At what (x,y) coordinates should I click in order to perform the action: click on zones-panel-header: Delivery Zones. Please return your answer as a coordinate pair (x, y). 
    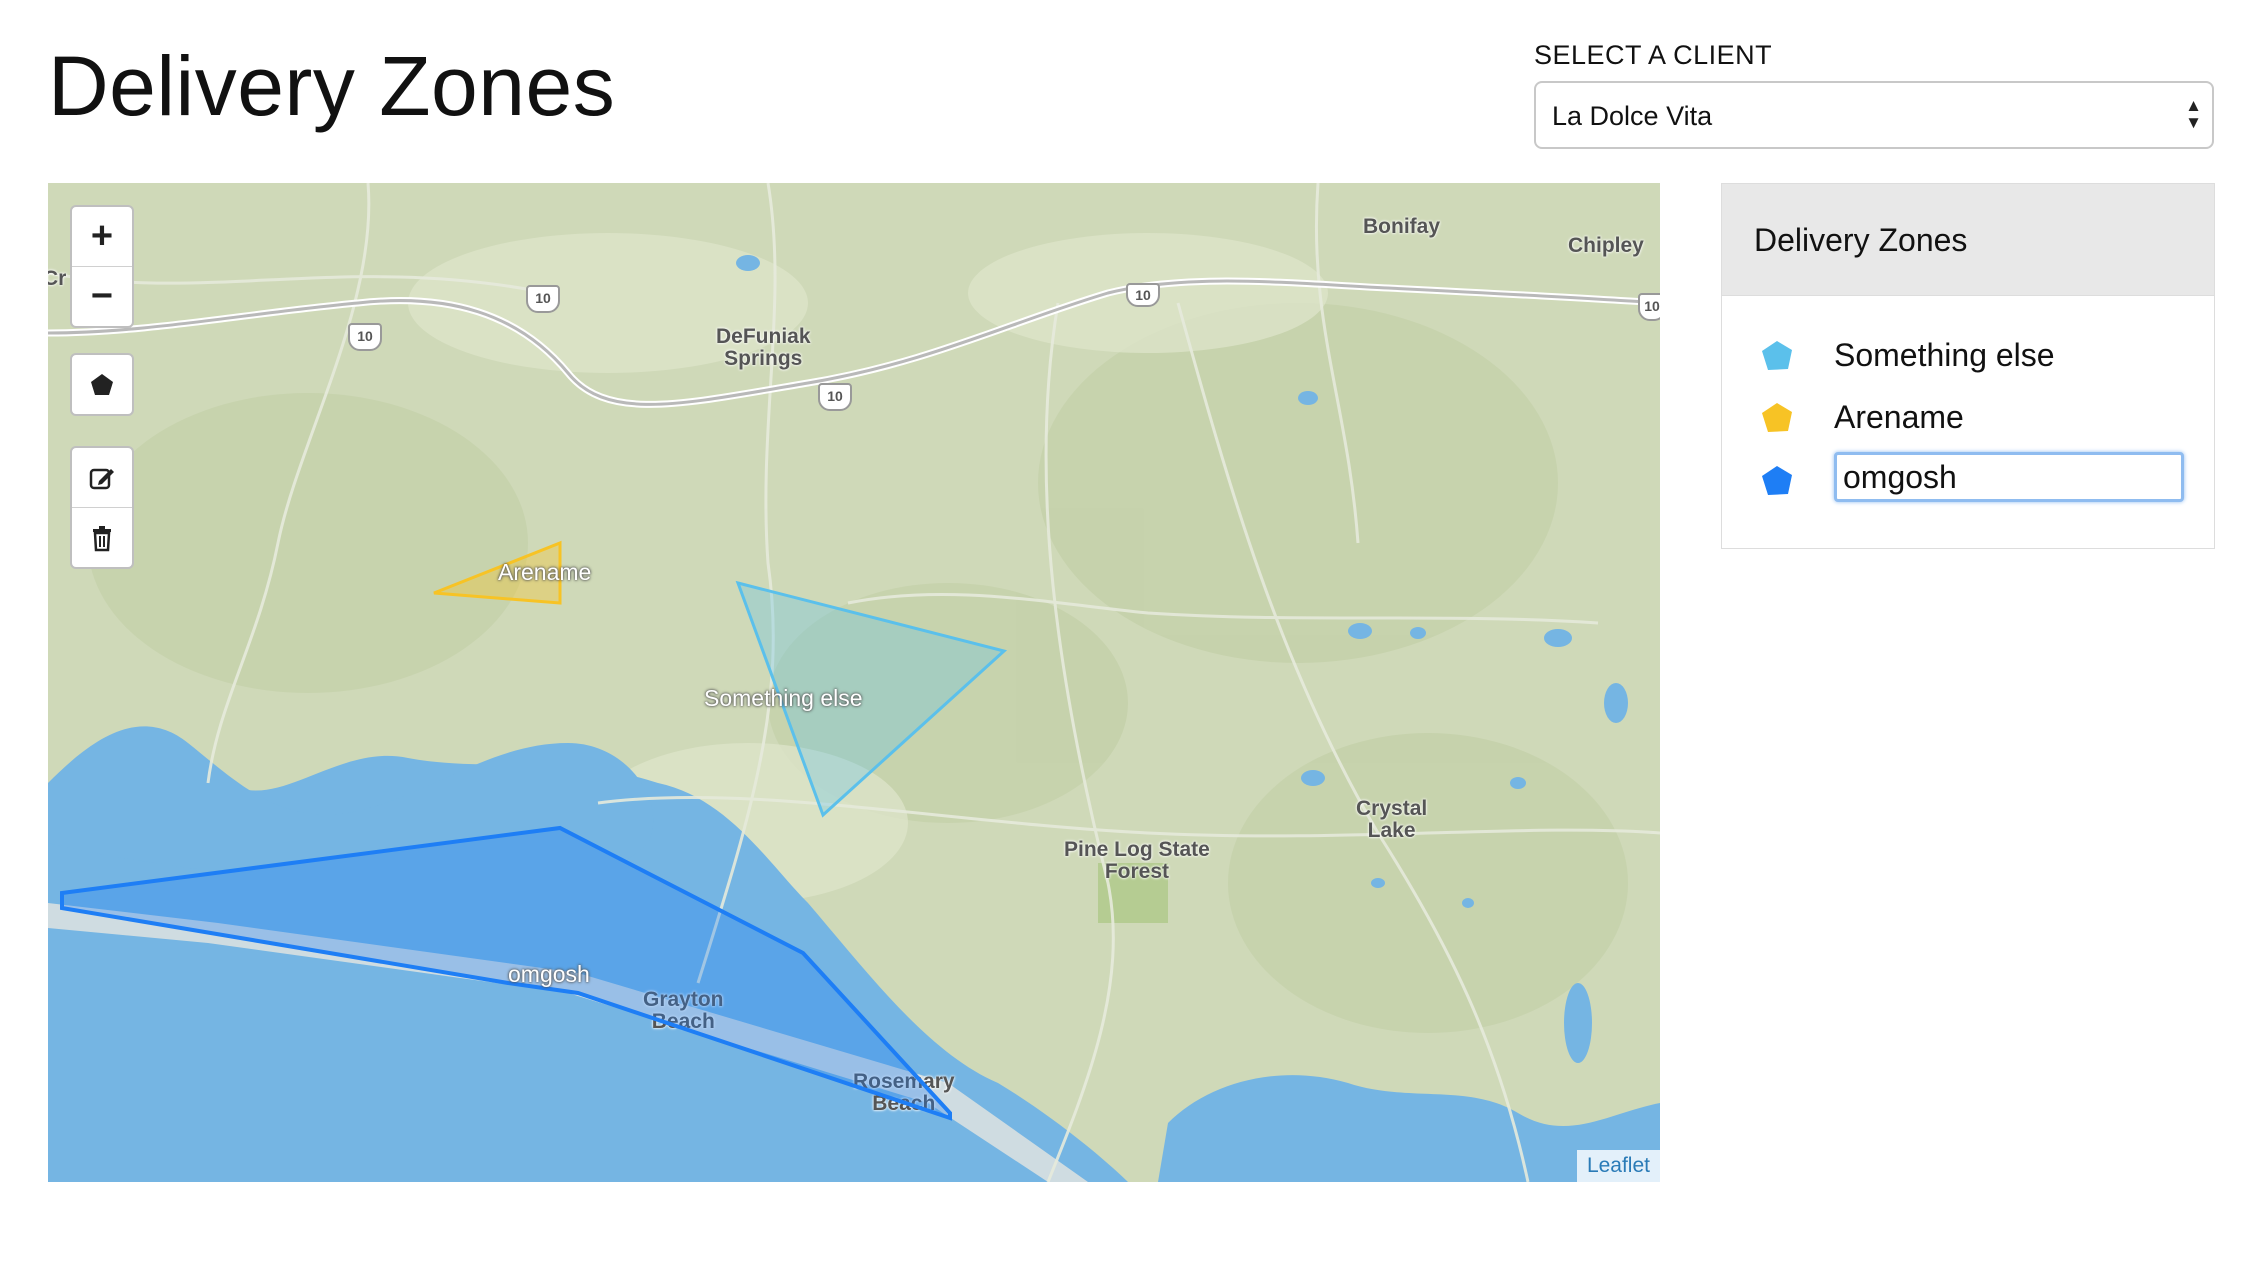
    Looking at the image, I should click on (1968, 240).